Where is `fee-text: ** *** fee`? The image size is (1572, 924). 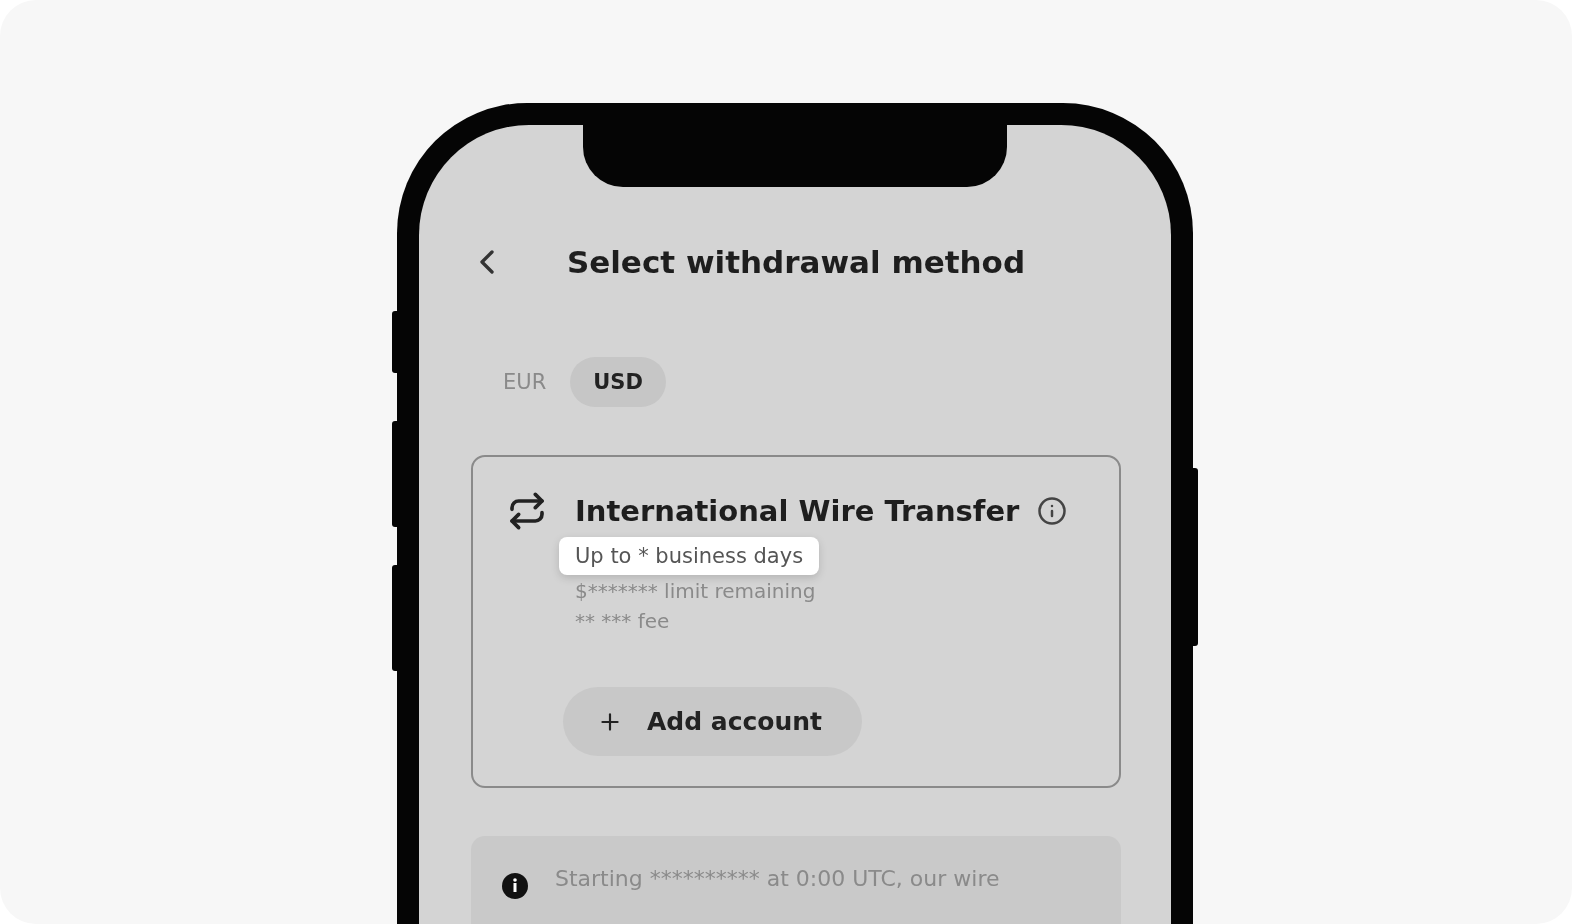 fee-text: ** *** fee is located at coordinates (623, 621).